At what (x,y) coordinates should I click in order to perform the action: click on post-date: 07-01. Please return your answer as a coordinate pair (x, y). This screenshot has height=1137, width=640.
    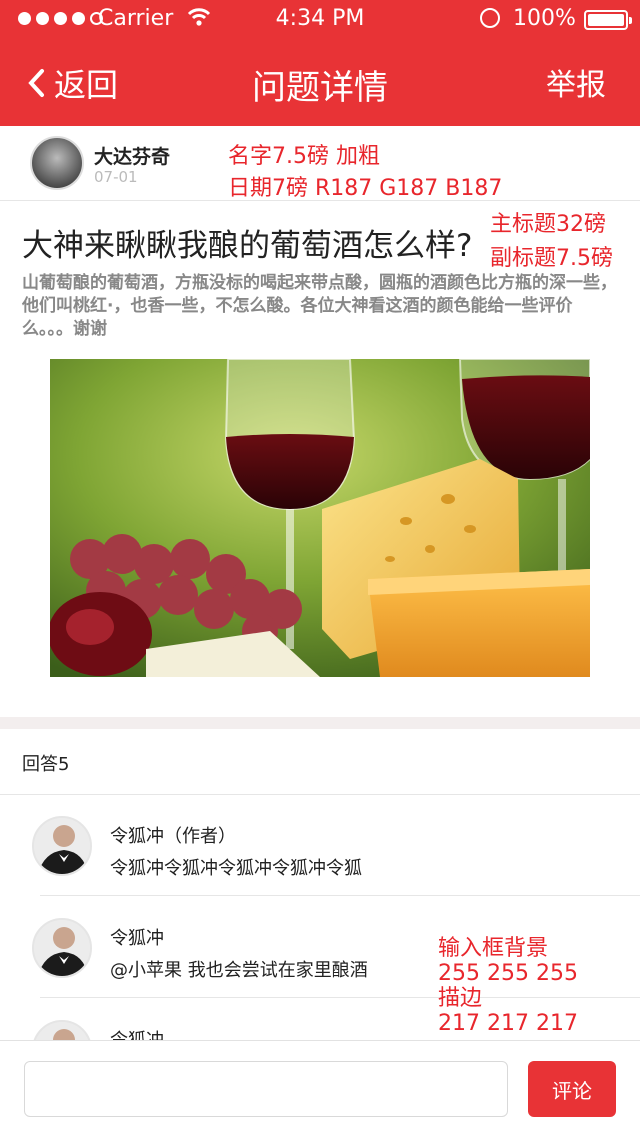
    Looking at the image, I should click on (116, 177).